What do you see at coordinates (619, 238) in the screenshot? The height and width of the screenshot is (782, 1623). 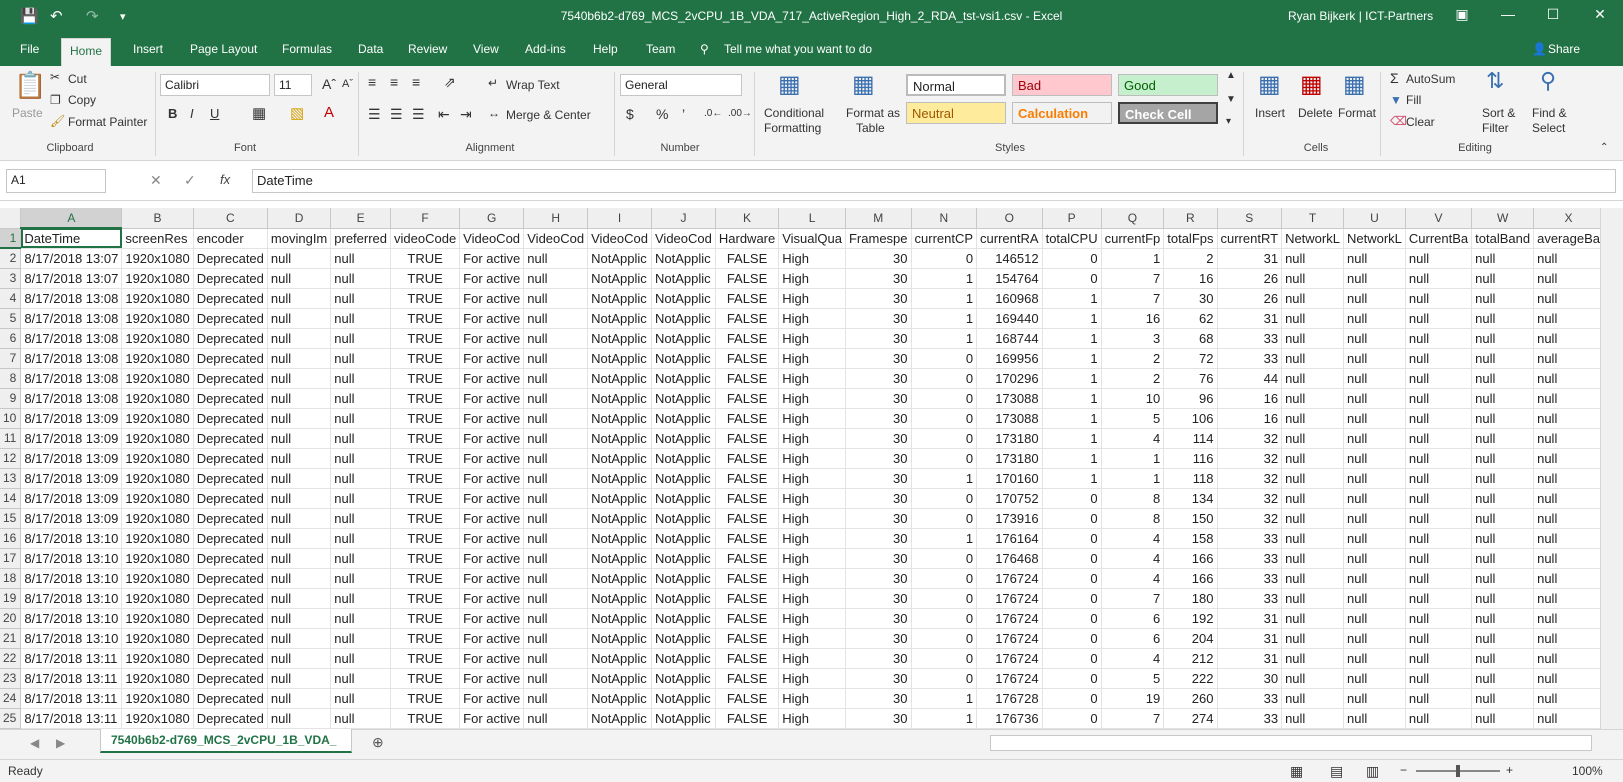 I see `cell: VideoCod` at bounding box center [619, 238].